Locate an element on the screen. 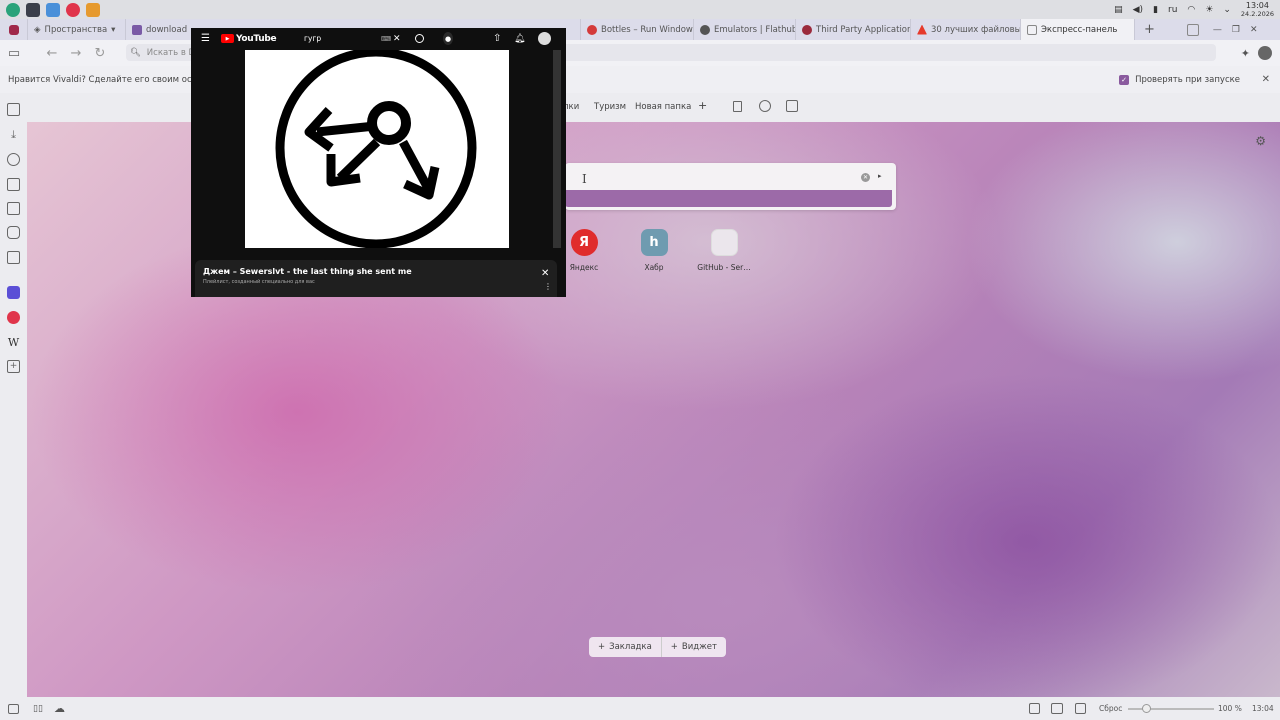 The width and height of the screenshot is (1280, 720). vivaldi-panel-icon is located at coordinates (13, 317).